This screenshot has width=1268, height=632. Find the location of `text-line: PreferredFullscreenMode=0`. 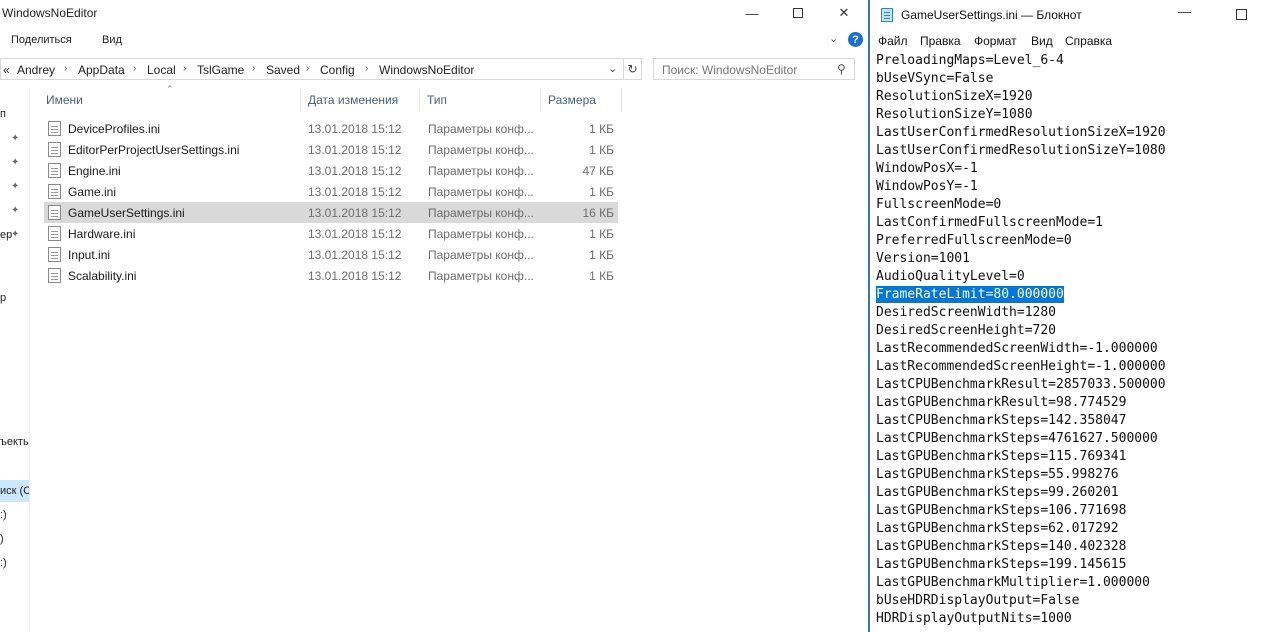

text-line: PreferredFullscreenMode=0 is located at coordinates (974, 240).